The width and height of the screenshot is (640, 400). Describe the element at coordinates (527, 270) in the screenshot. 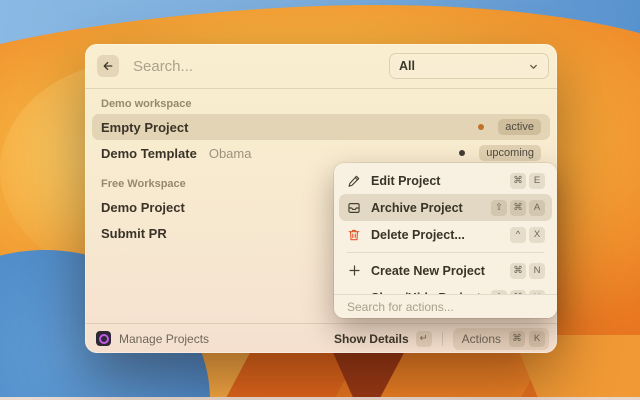

I see `shortcut-keys: ⌘ N` at that location.